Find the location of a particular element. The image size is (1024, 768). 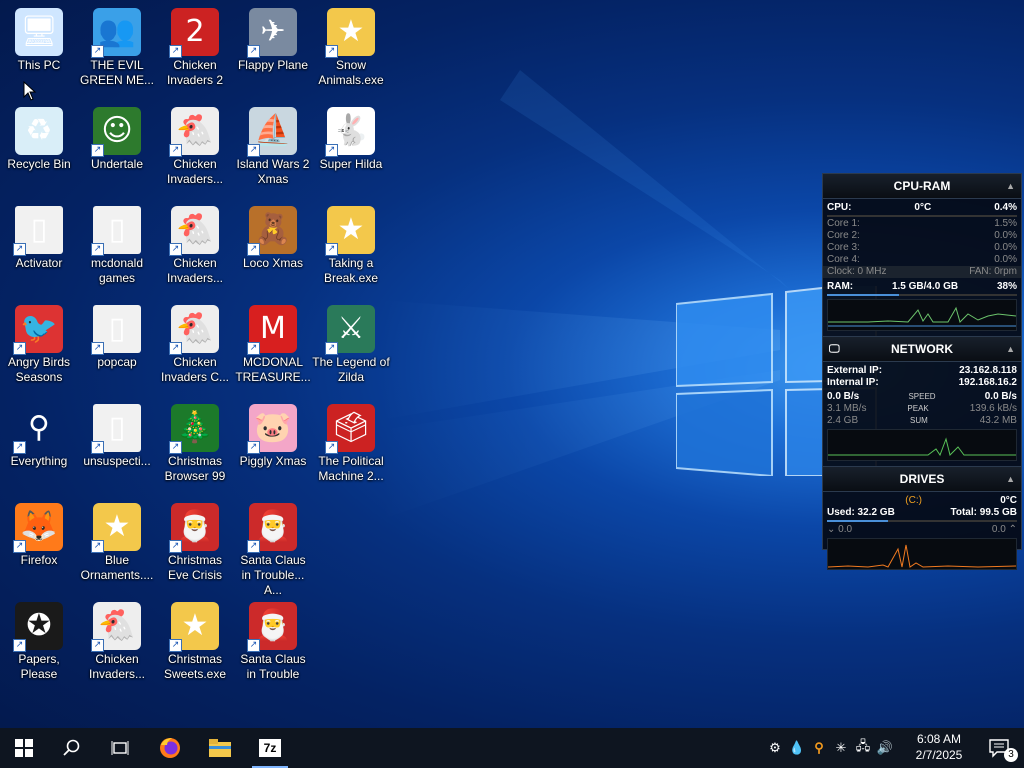

this-pc-icon: 🖥 is located at coordinates (39, 32).